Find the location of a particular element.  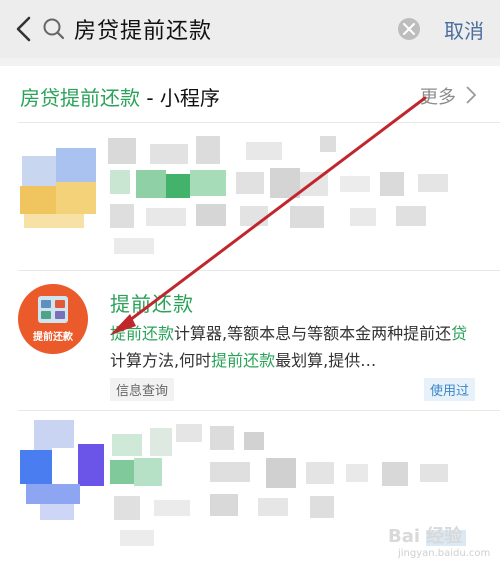

calculator-icon is located at coordinates (53, 309).